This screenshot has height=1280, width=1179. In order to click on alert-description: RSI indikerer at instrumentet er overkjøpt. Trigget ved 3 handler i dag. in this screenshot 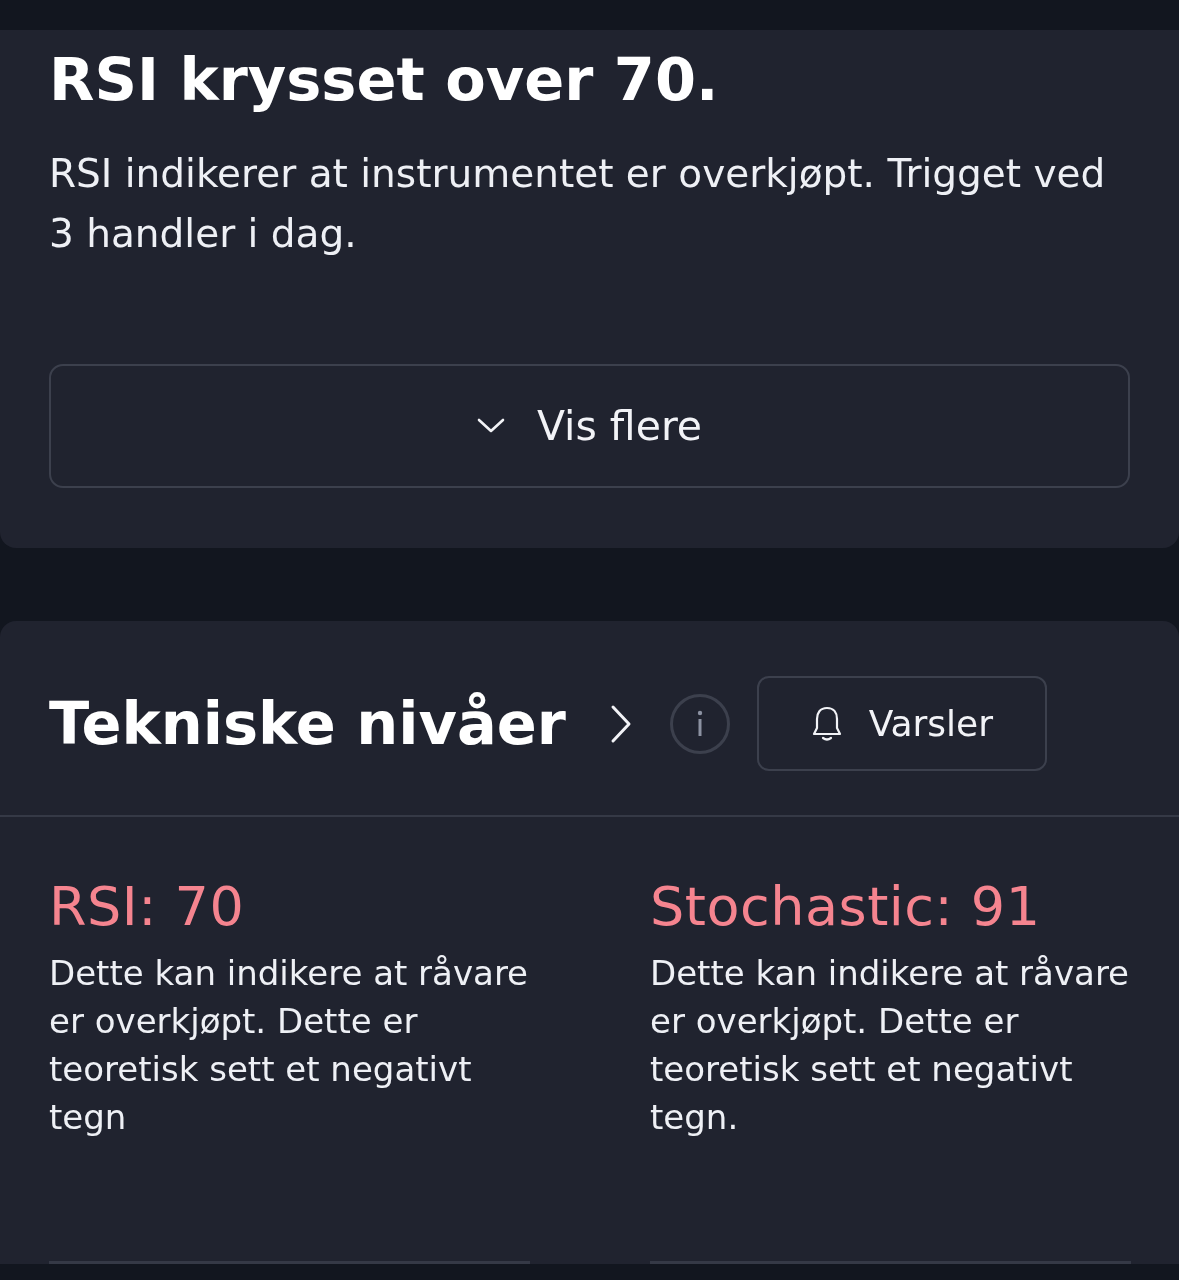, I will do `click(578, 204)`.